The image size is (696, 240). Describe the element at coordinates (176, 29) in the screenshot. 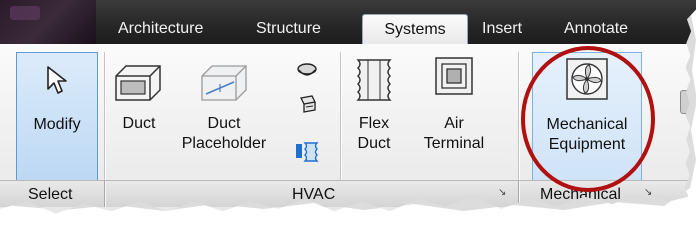

I see `tab-architecture: Architecture` at that location.